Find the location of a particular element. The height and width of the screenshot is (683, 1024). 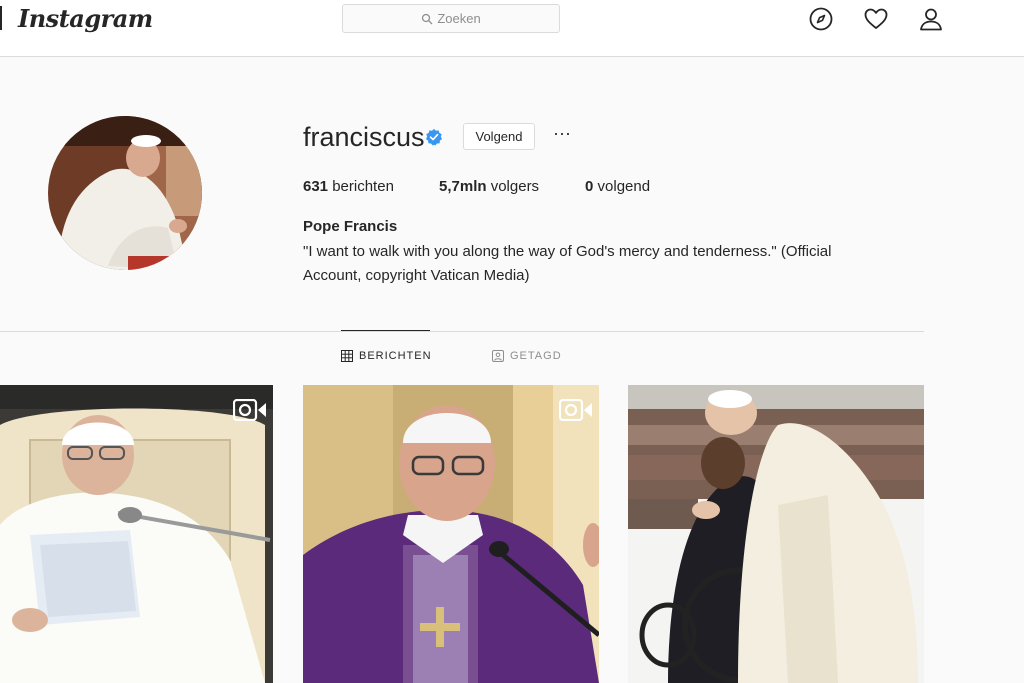

followers-stat: 5,7mln volgers is located at coordinates (489, 186).